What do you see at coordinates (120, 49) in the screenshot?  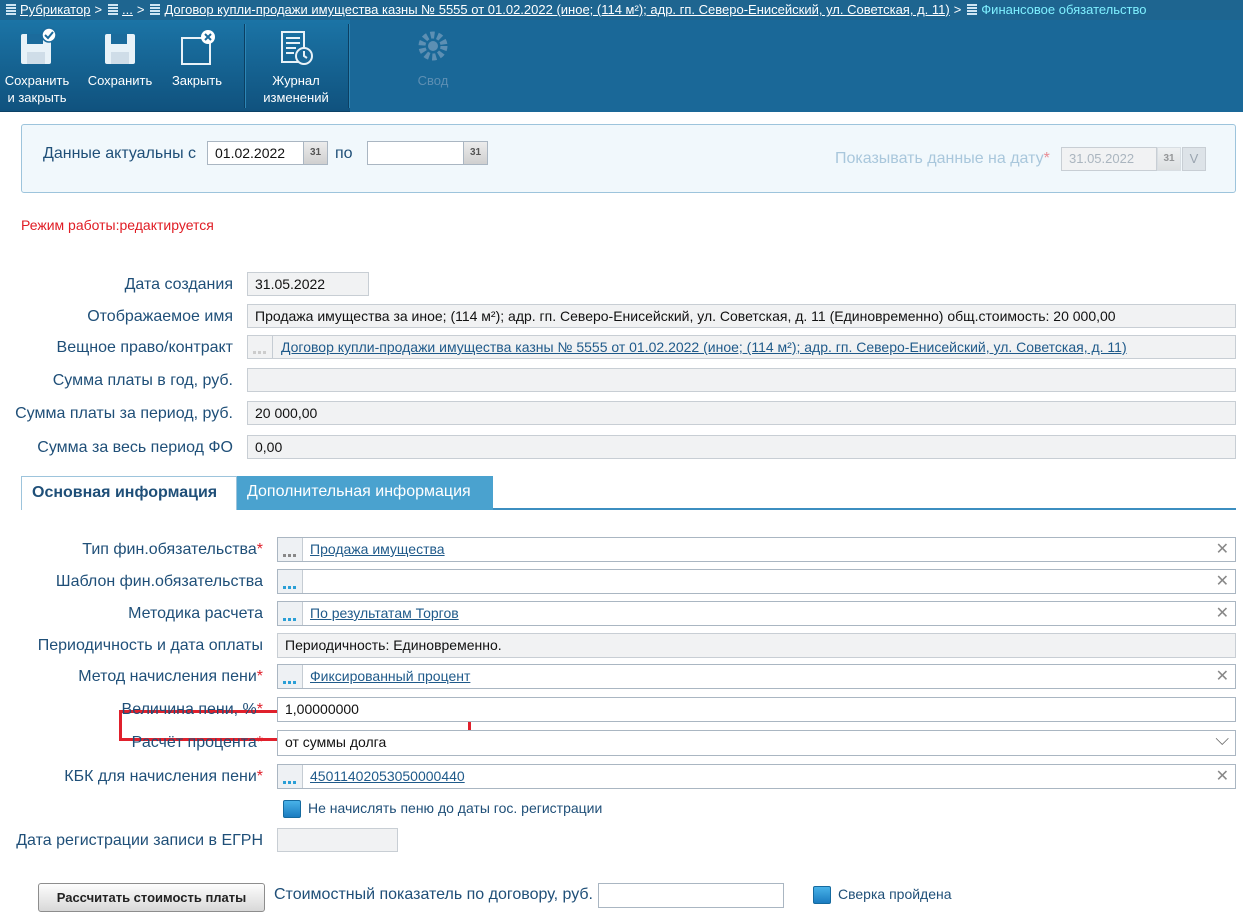 I see `save-icon` at bounding box center [120, 49].